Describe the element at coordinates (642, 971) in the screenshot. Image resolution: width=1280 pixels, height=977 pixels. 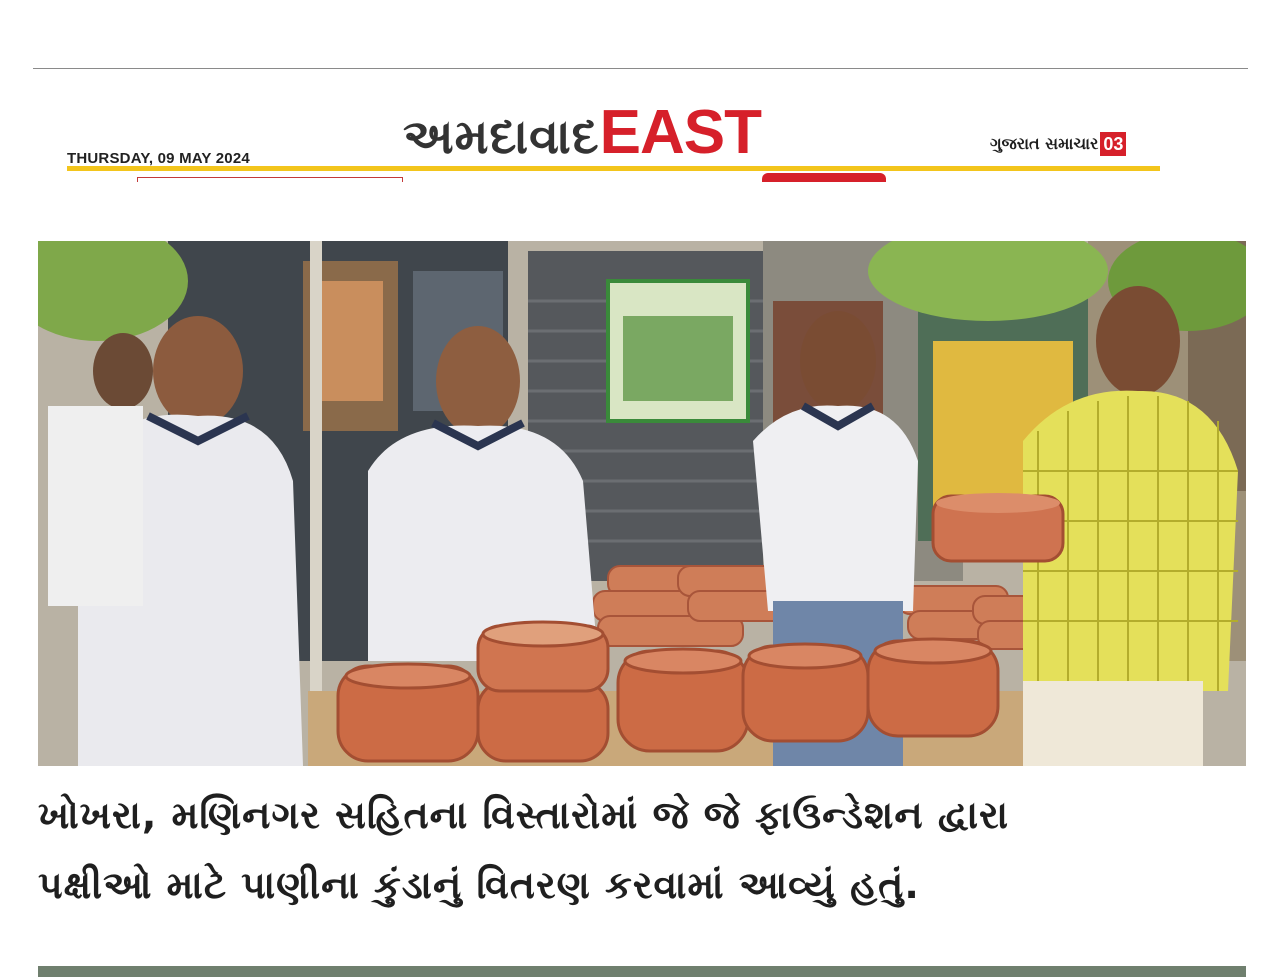
I see `next-photo-edge` at that location.